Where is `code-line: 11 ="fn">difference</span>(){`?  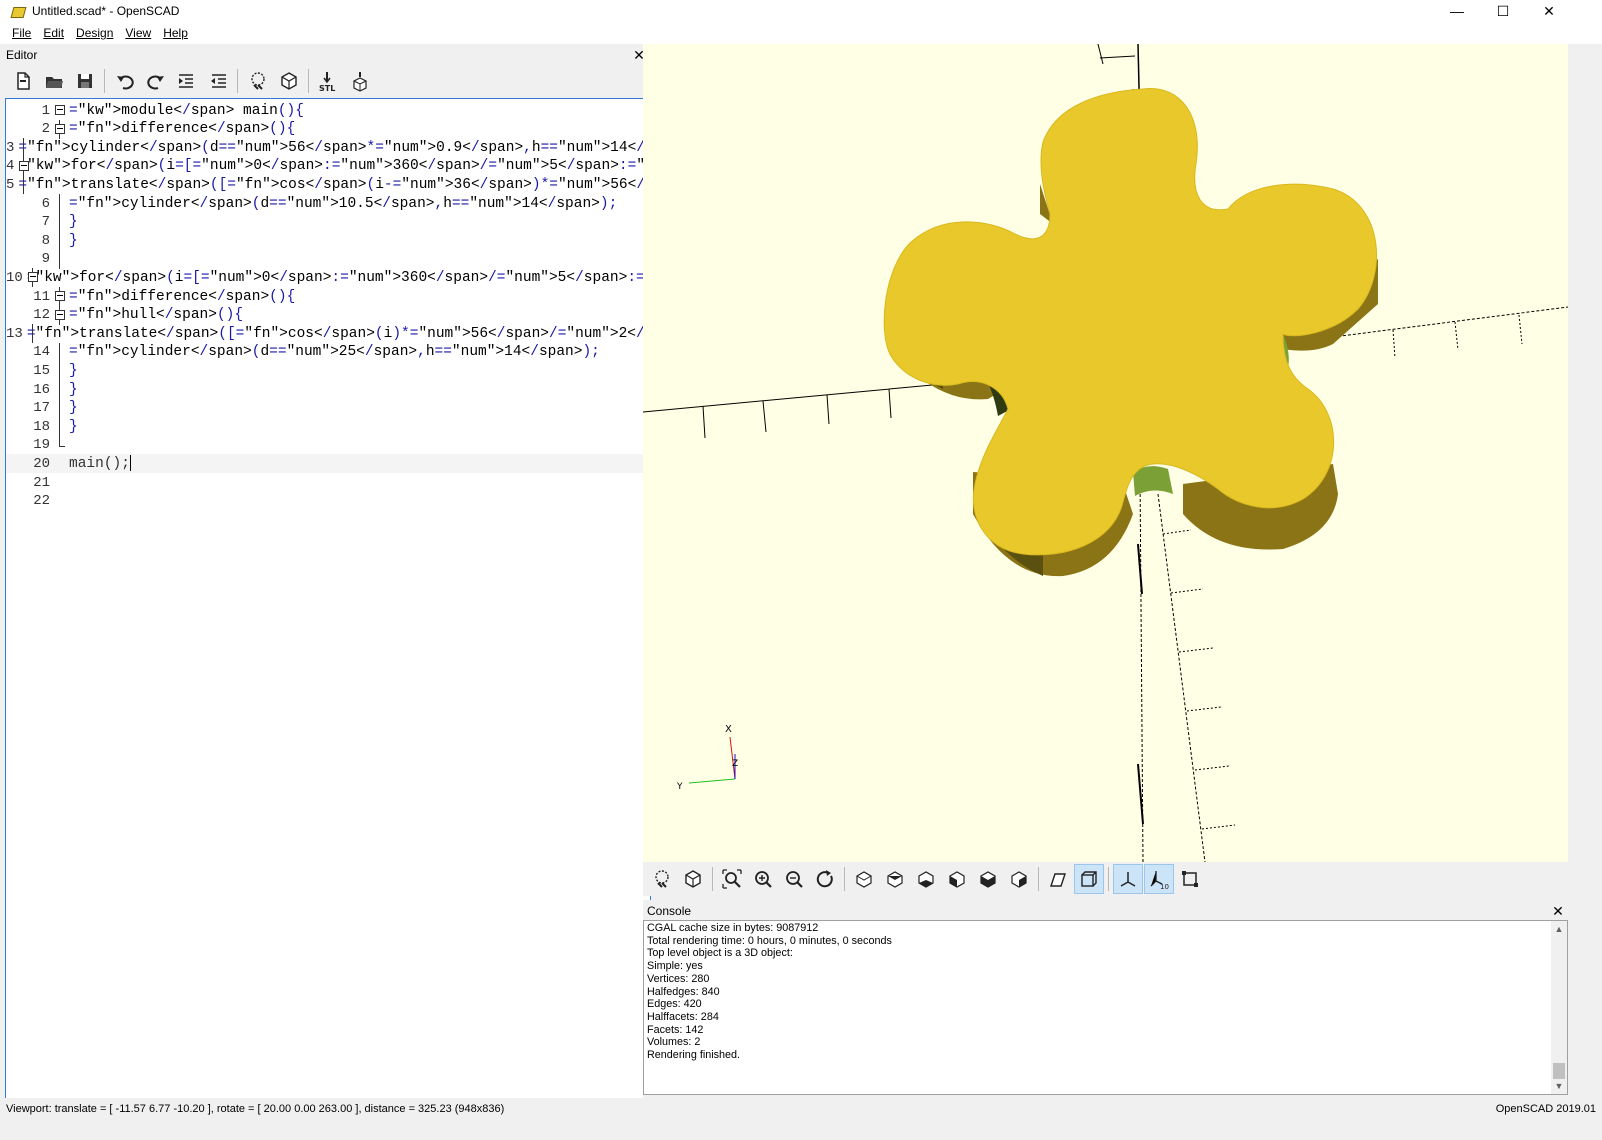 code-line: 11 ="fn">difference</span>(){ is located at coordinates (328, 296).